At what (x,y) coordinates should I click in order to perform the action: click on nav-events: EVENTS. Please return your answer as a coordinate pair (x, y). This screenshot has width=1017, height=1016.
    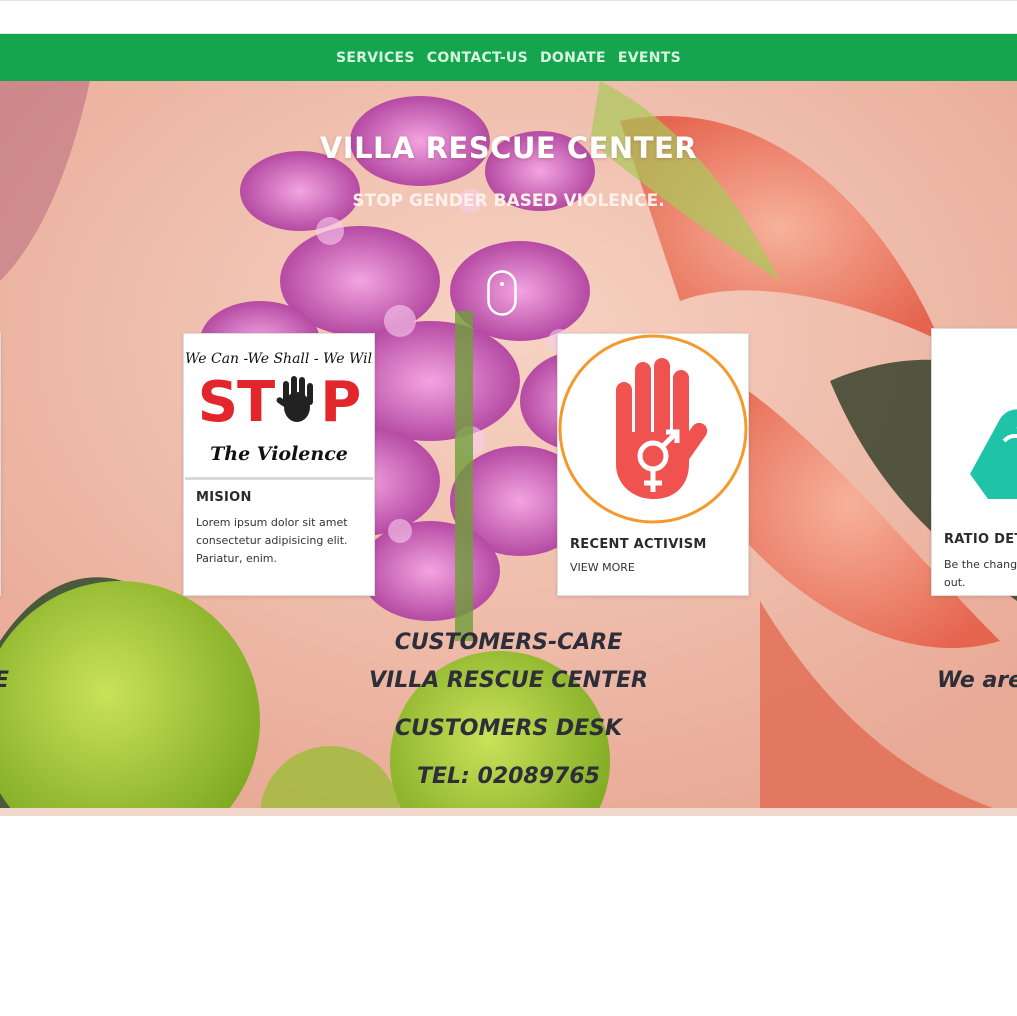
    Looking at the image, I should click on (649, 58).